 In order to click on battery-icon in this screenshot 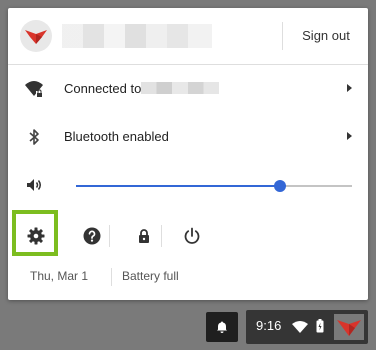, I will do `click(320, 326)`.